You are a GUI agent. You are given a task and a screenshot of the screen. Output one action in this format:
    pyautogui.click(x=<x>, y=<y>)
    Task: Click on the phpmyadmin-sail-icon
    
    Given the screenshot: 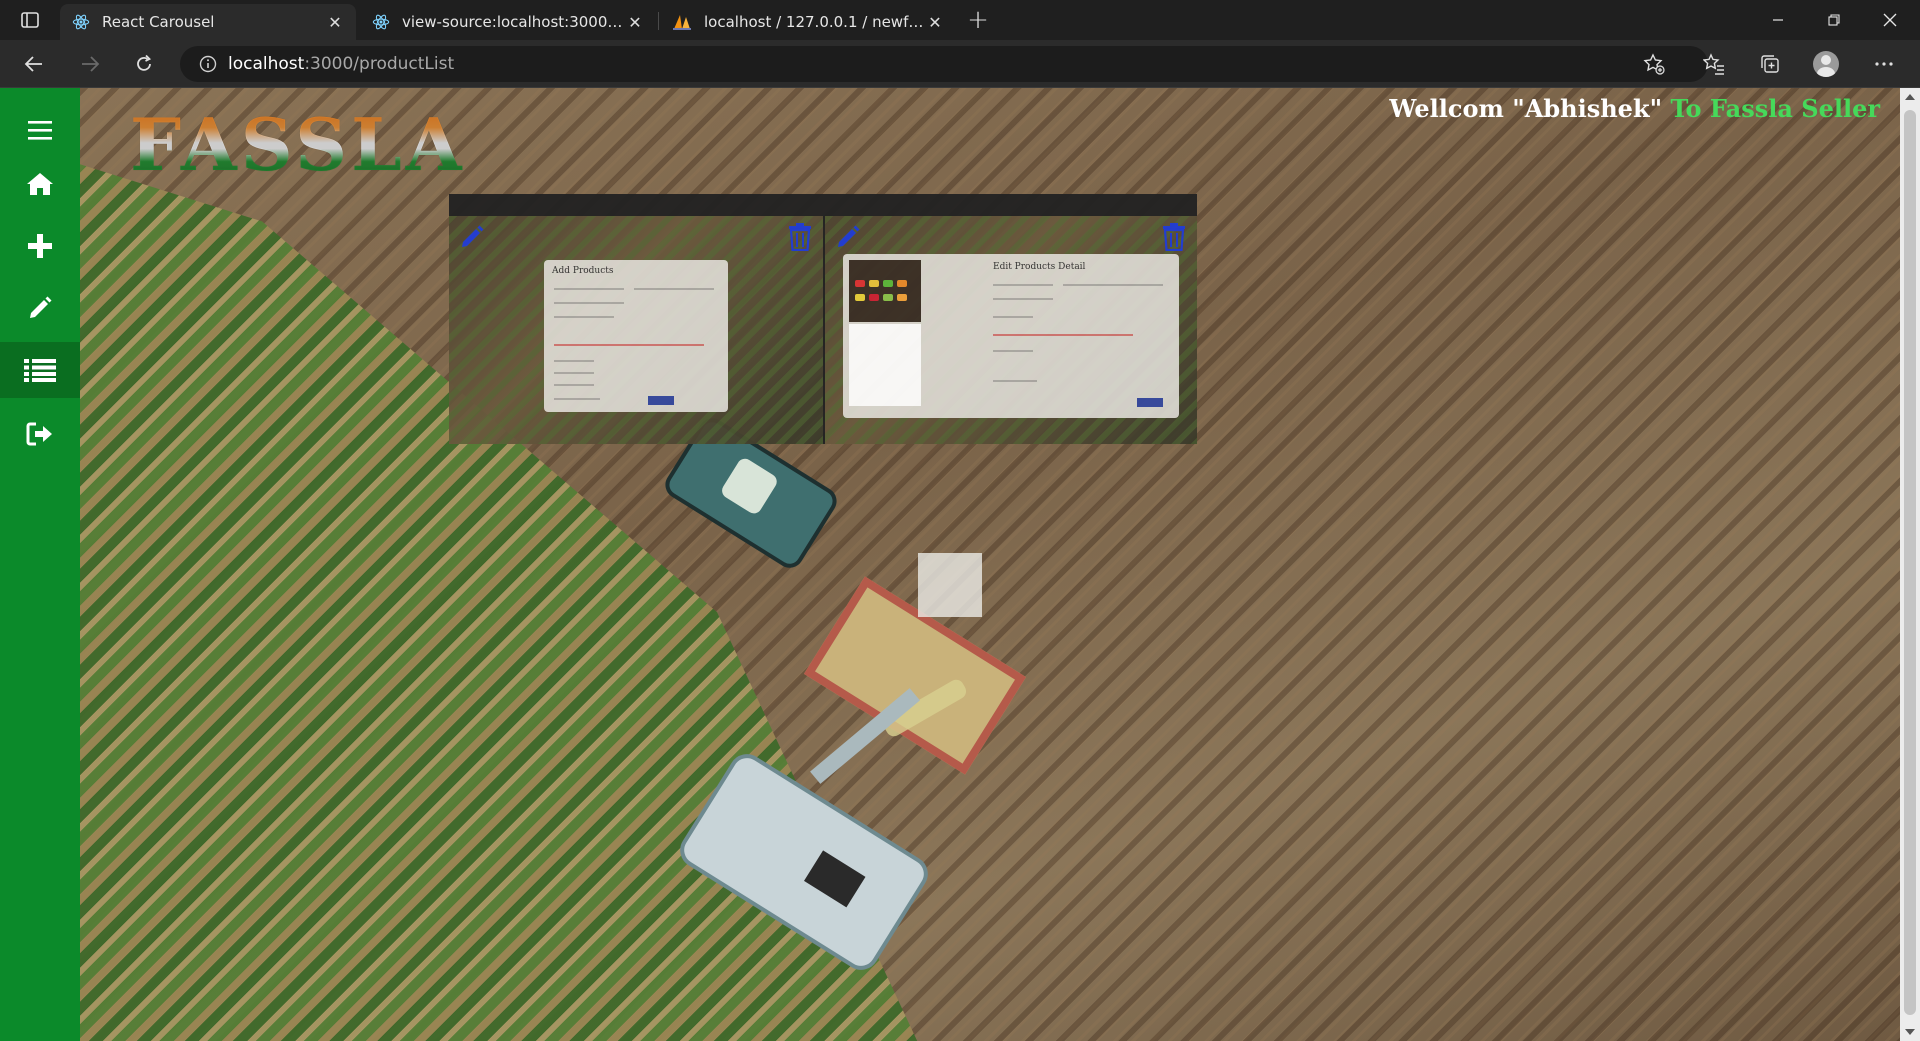 What is the action you would take?
    pyautogui.click(x=682, y=22)
    